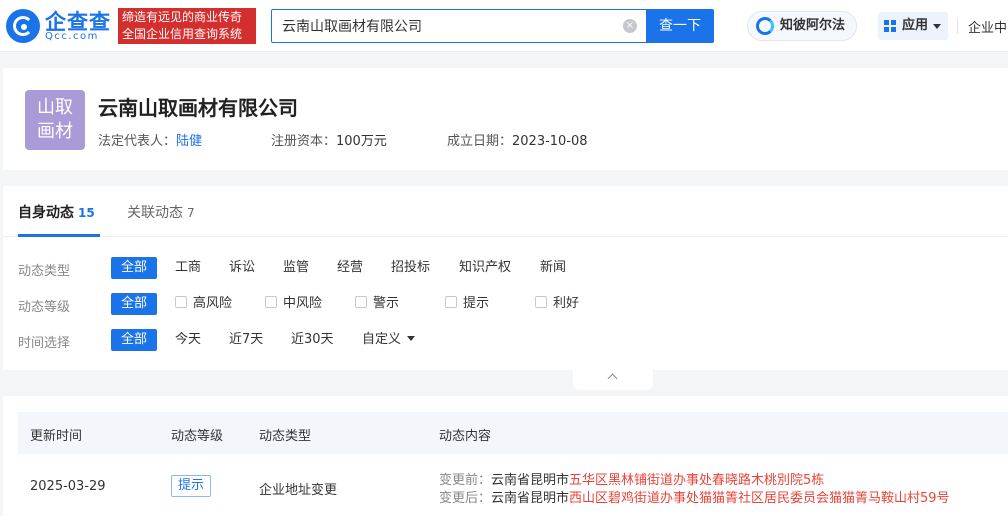 The width and height of the screenshot is (1008, 516). Describe the element at coordinates (197, 436) in the screenshot. I see `col-level: 动态等级` at that location.